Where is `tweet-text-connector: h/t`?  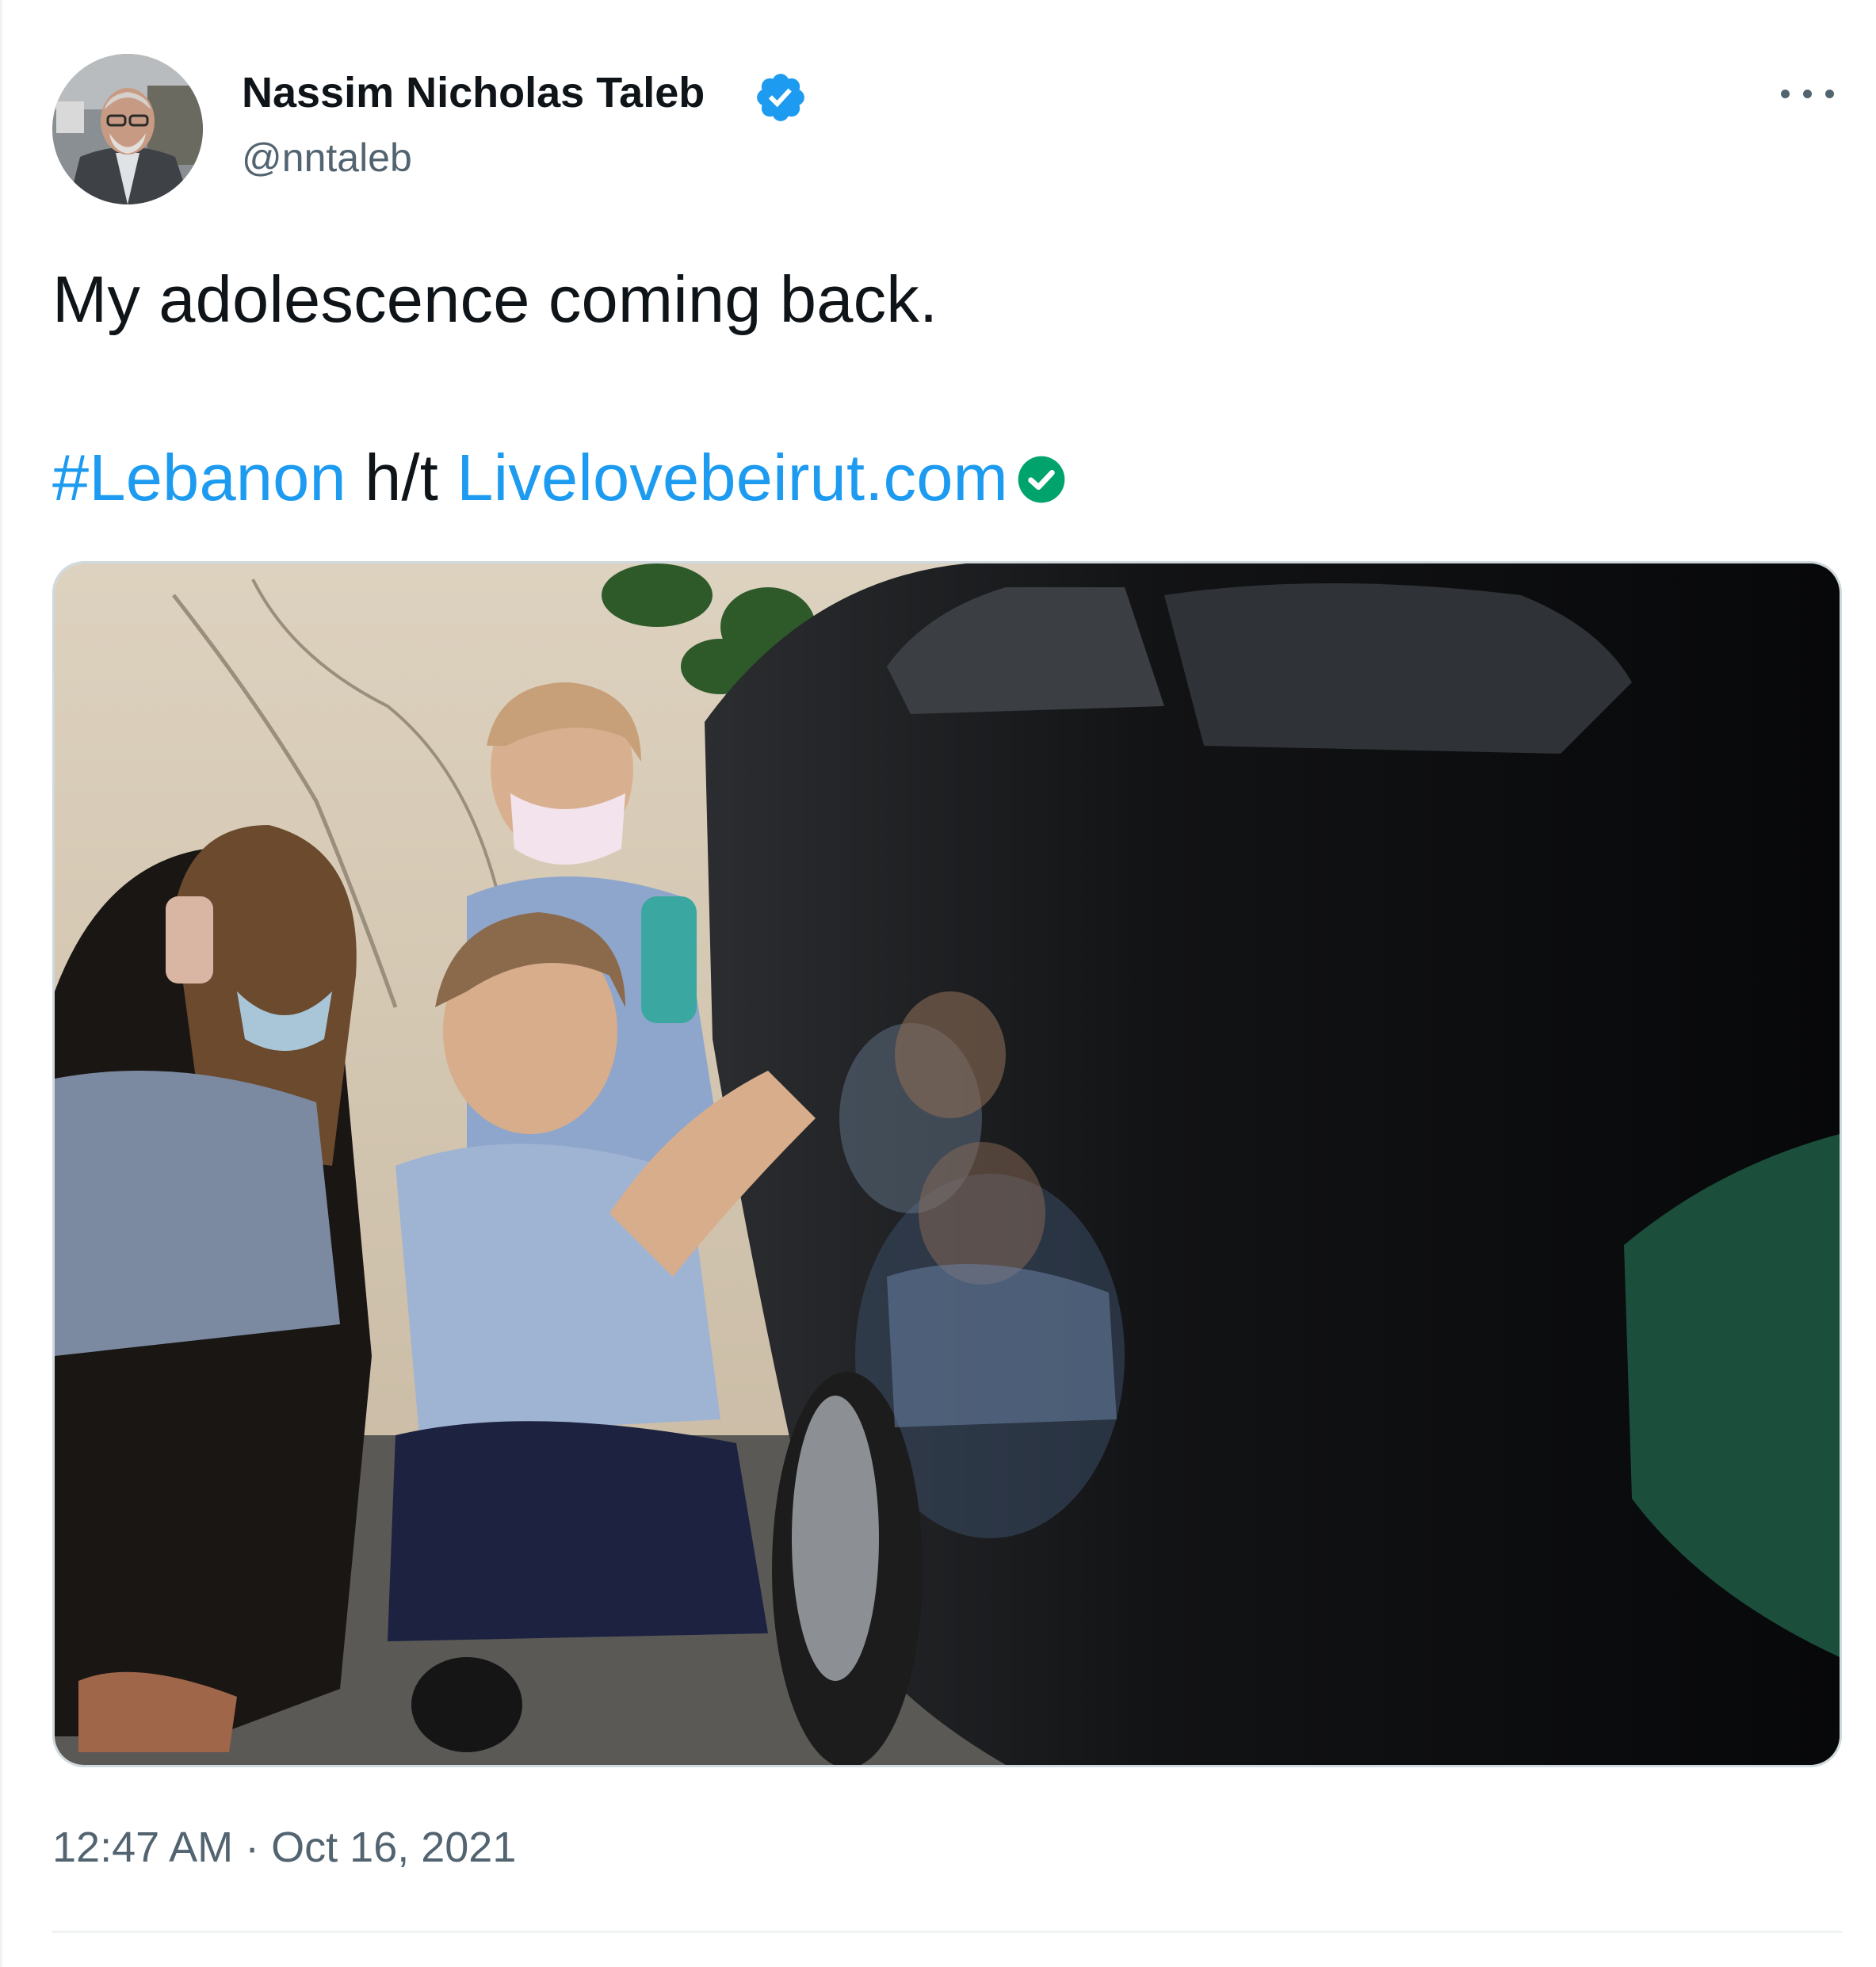 tweet-text-connector: h/t is located at coordinates (401, 477).